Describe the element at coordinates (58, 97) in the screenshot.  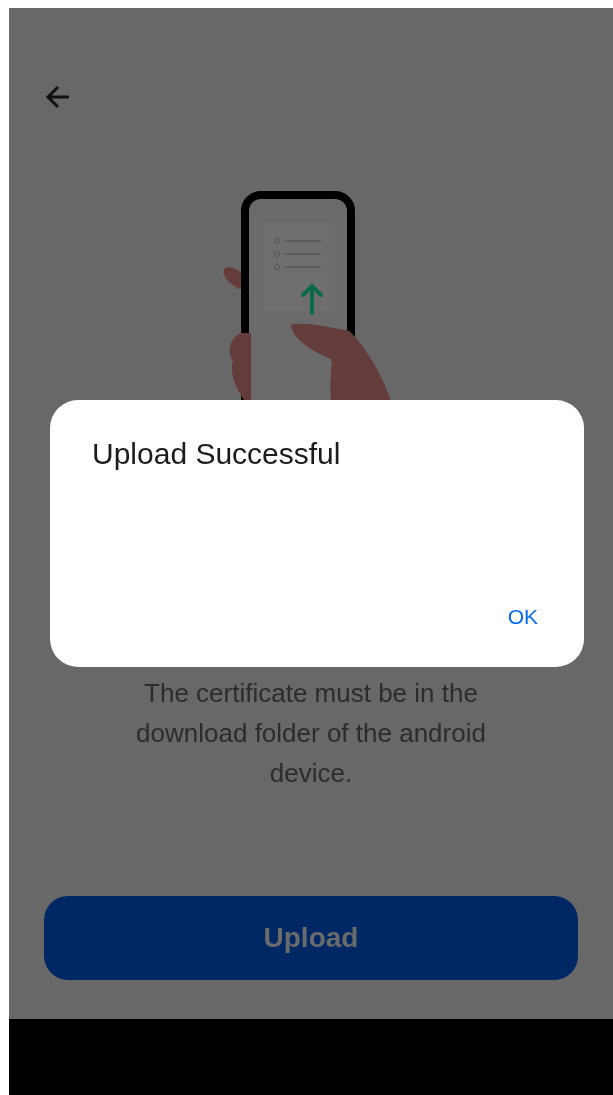
I see `back-arrow-icon` at that location.